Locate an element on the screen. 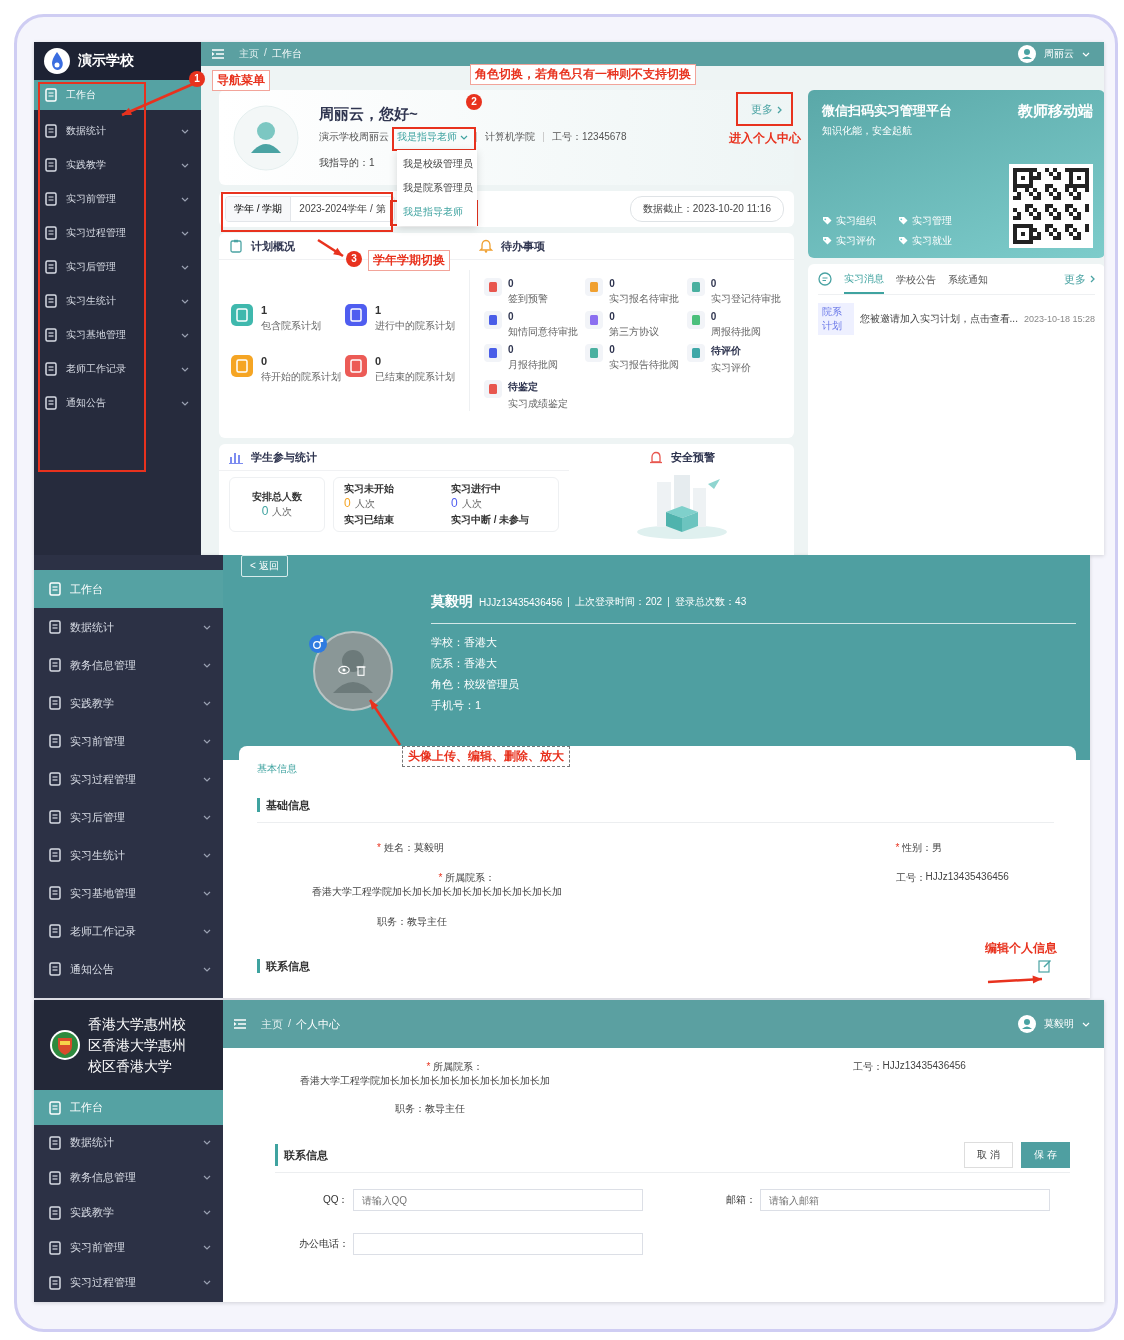  input-field: 请输入QQ is located at coordinates (497, 1200).